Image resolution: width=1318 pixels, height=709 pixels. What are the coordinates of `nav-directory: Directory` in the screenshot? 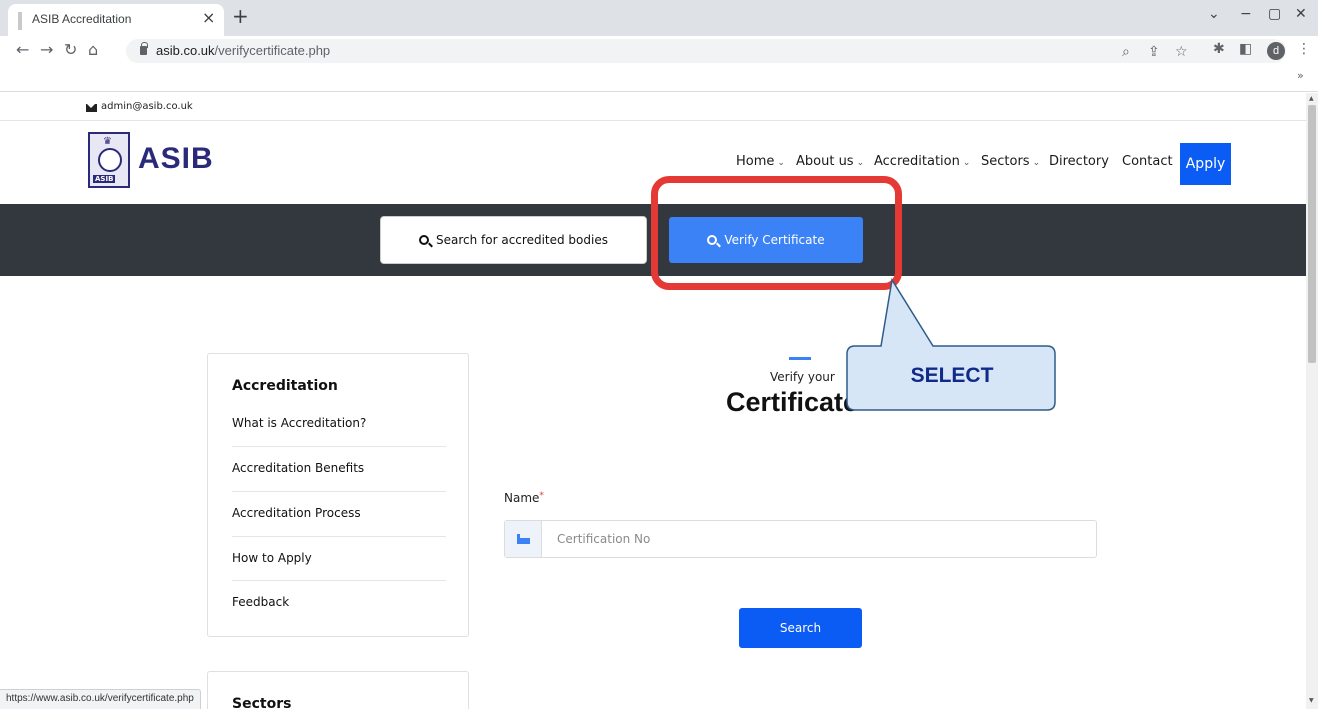 It's located at (1079, 161).